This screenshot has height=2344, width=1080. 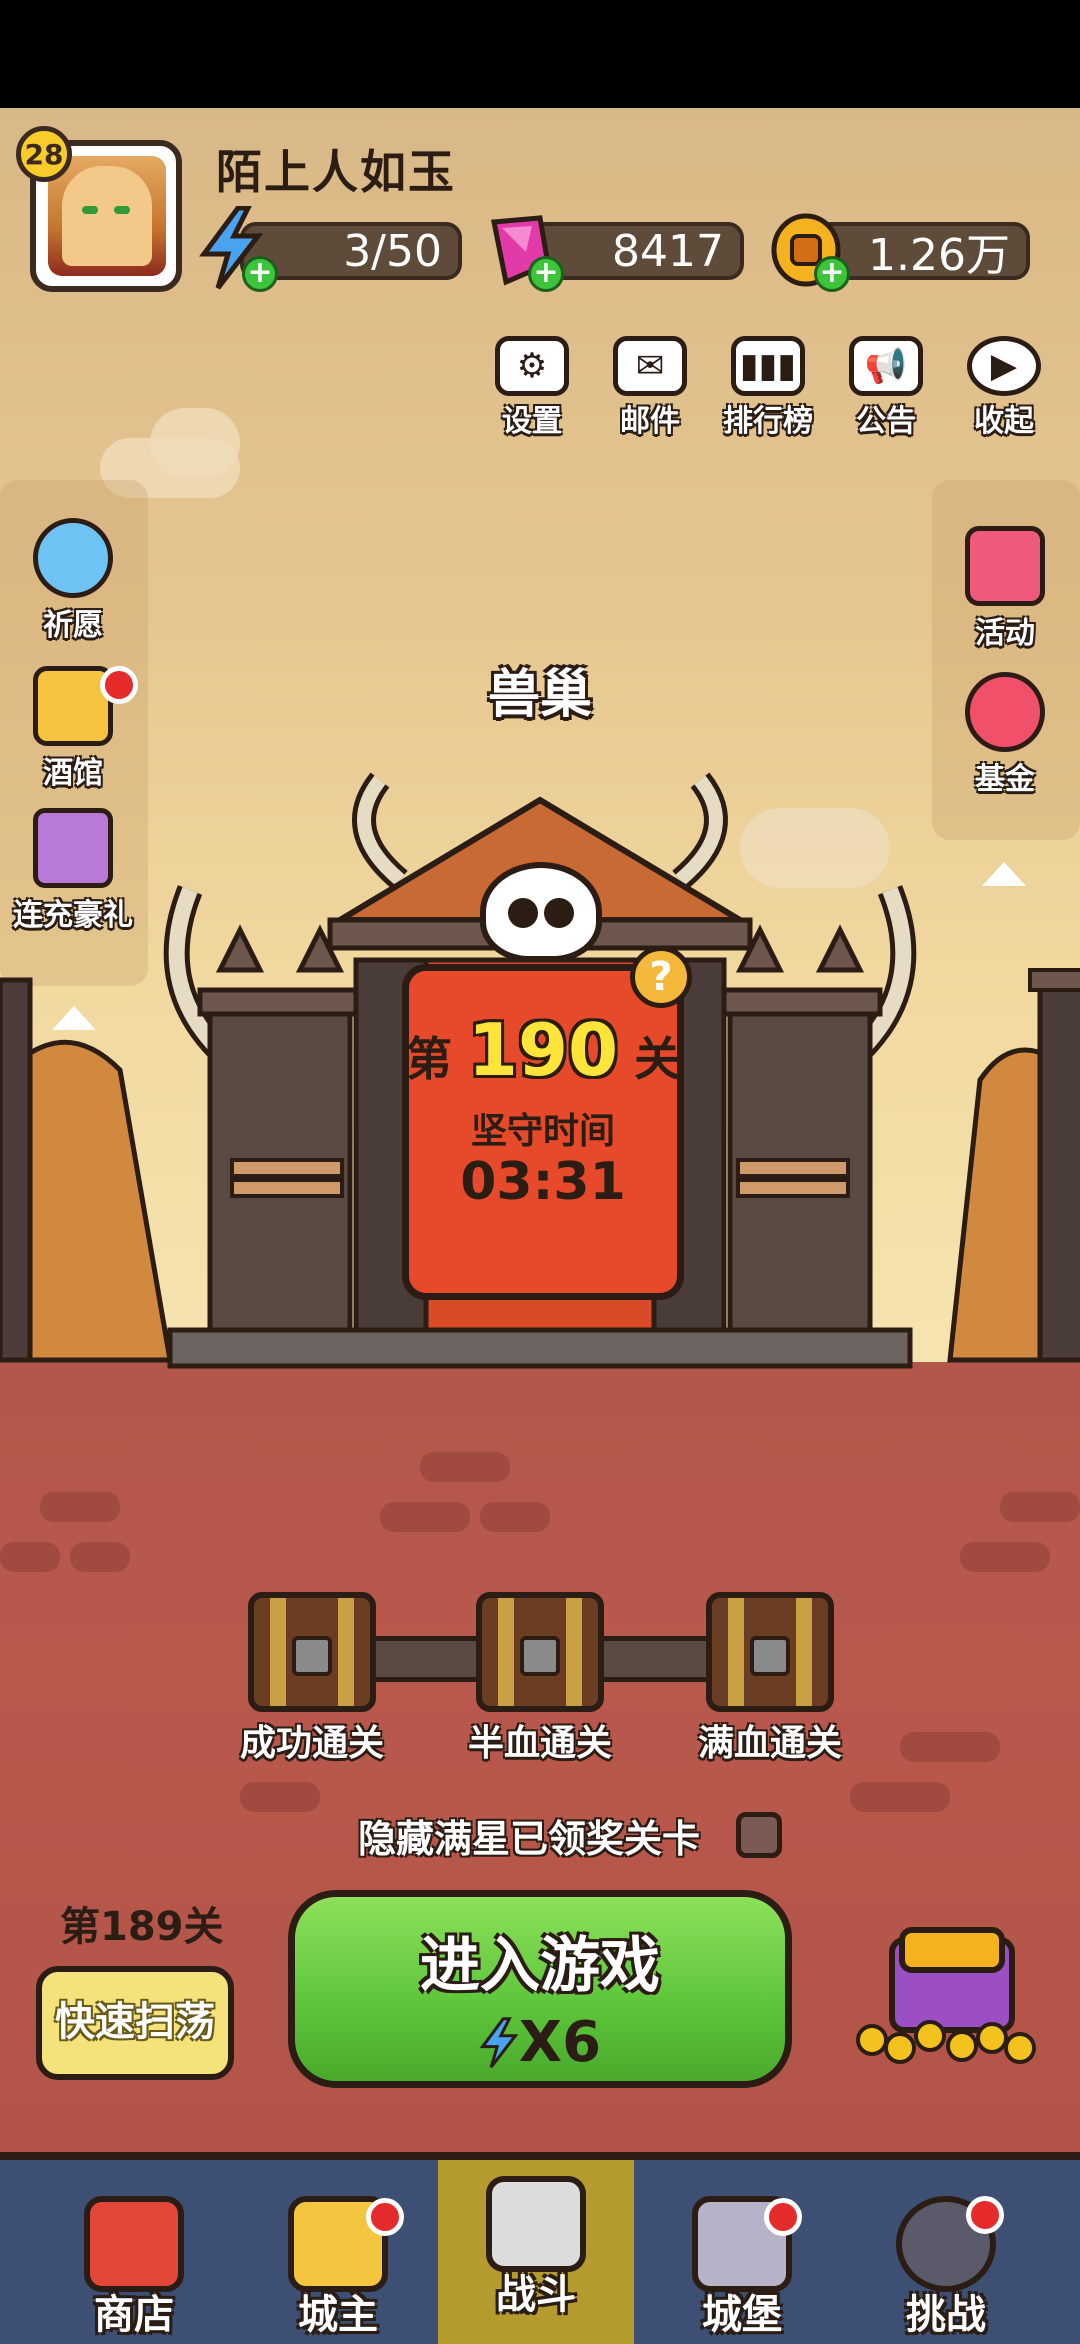 What do you see at coordinates (1005, 712) in the screenshot?
I see `fund-bag-icon` at bounding box center [1005, 712].